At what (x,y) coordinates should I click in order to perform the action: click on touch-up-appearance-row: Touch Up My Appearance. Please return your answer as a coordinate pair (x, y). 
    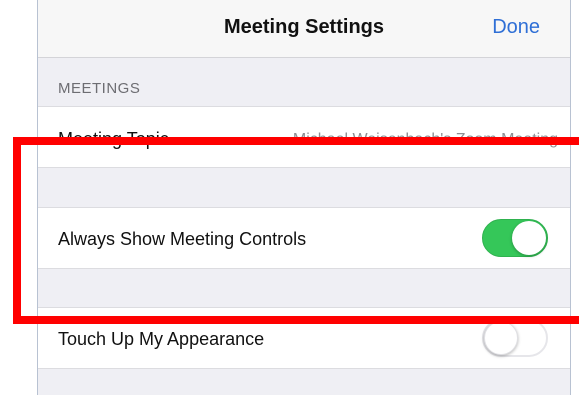
    Looking at the image, I should click on (304, 338).